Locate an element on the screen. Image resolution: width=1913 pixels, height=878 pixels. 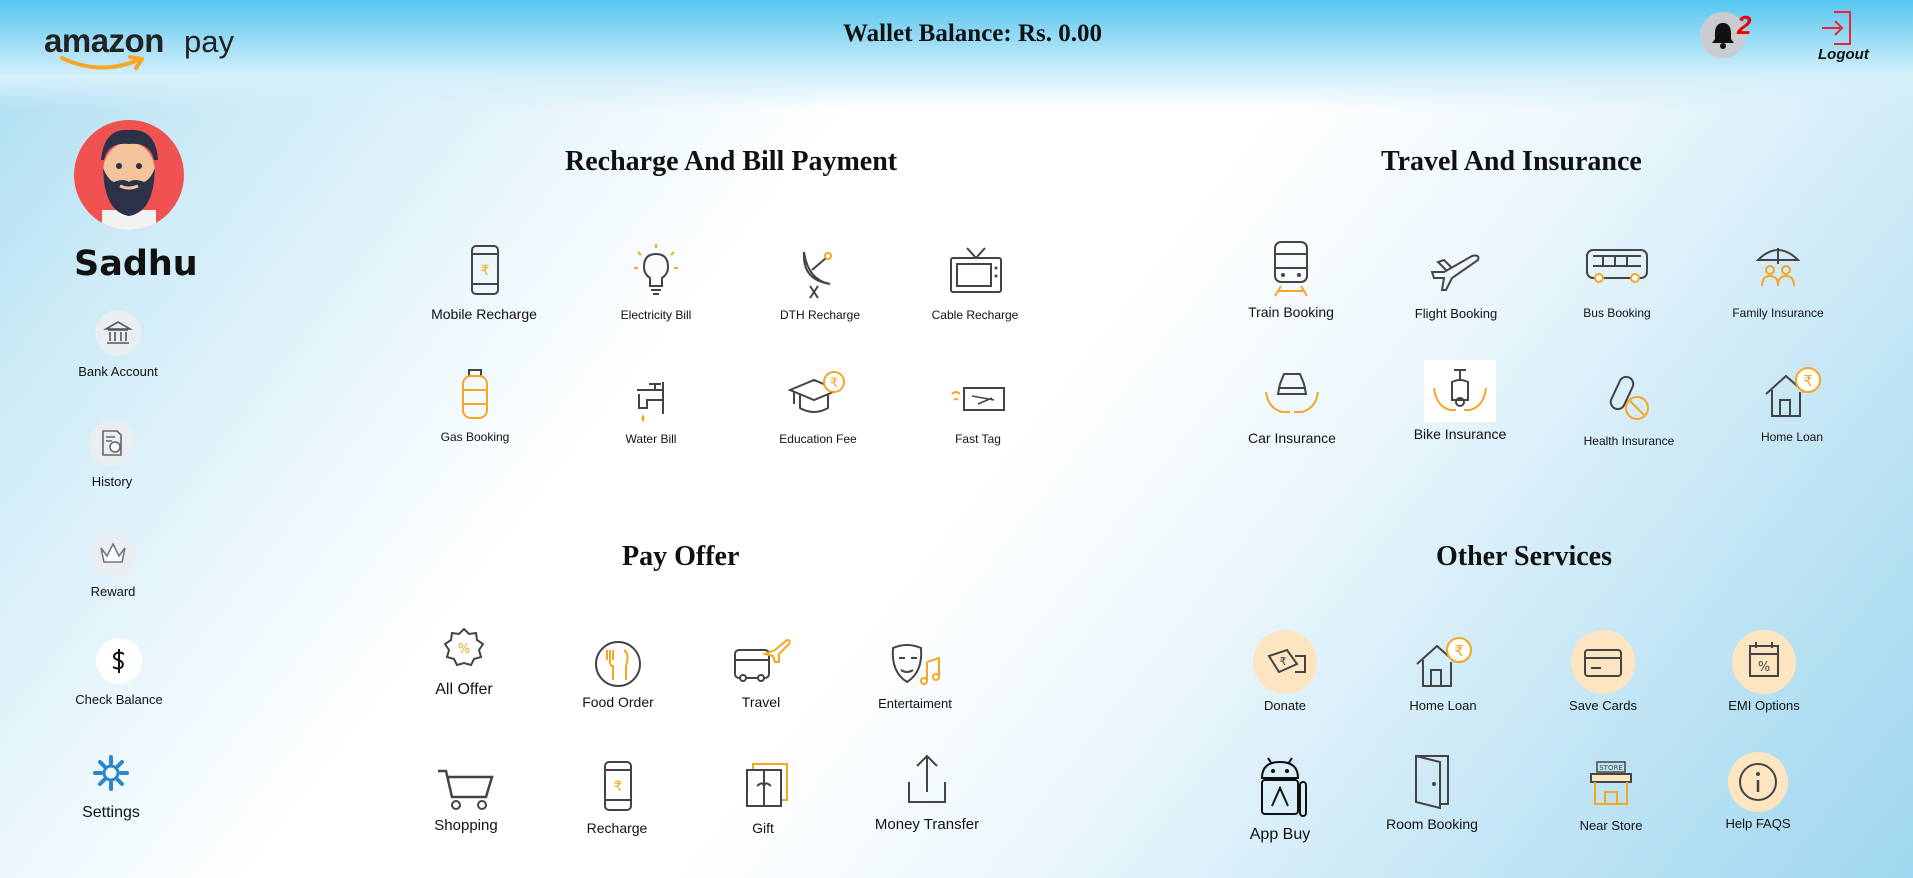
user-face-icon is located at coordinates (129, 179).